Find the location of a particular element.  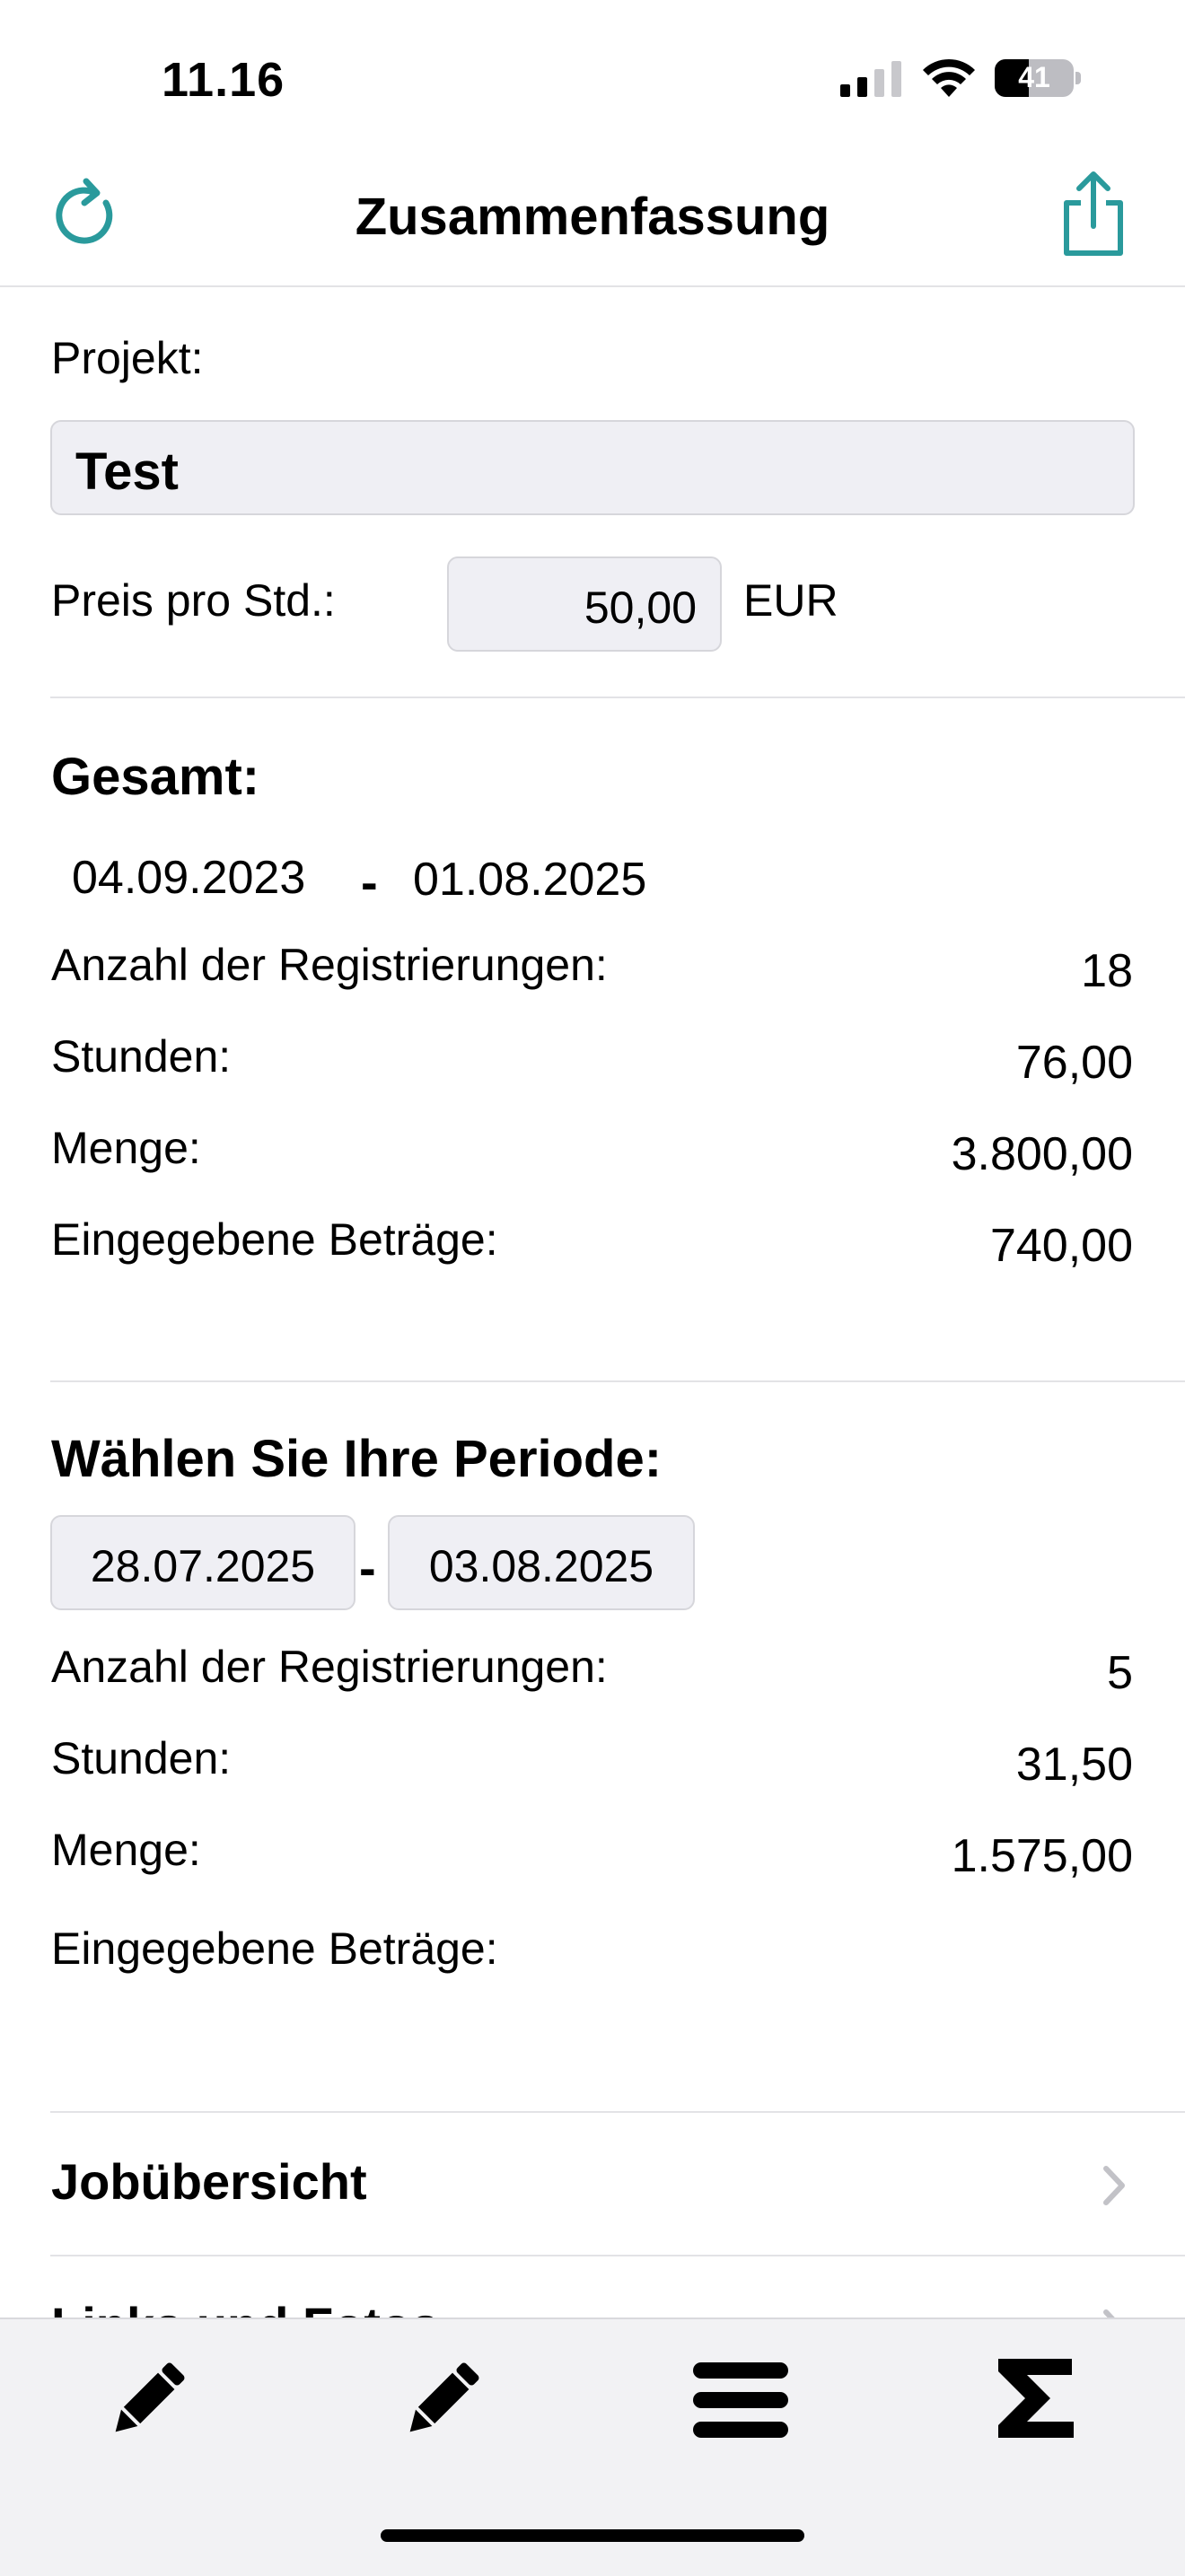

total-registrations-value: 18 is located at coordinates (1107, 971).